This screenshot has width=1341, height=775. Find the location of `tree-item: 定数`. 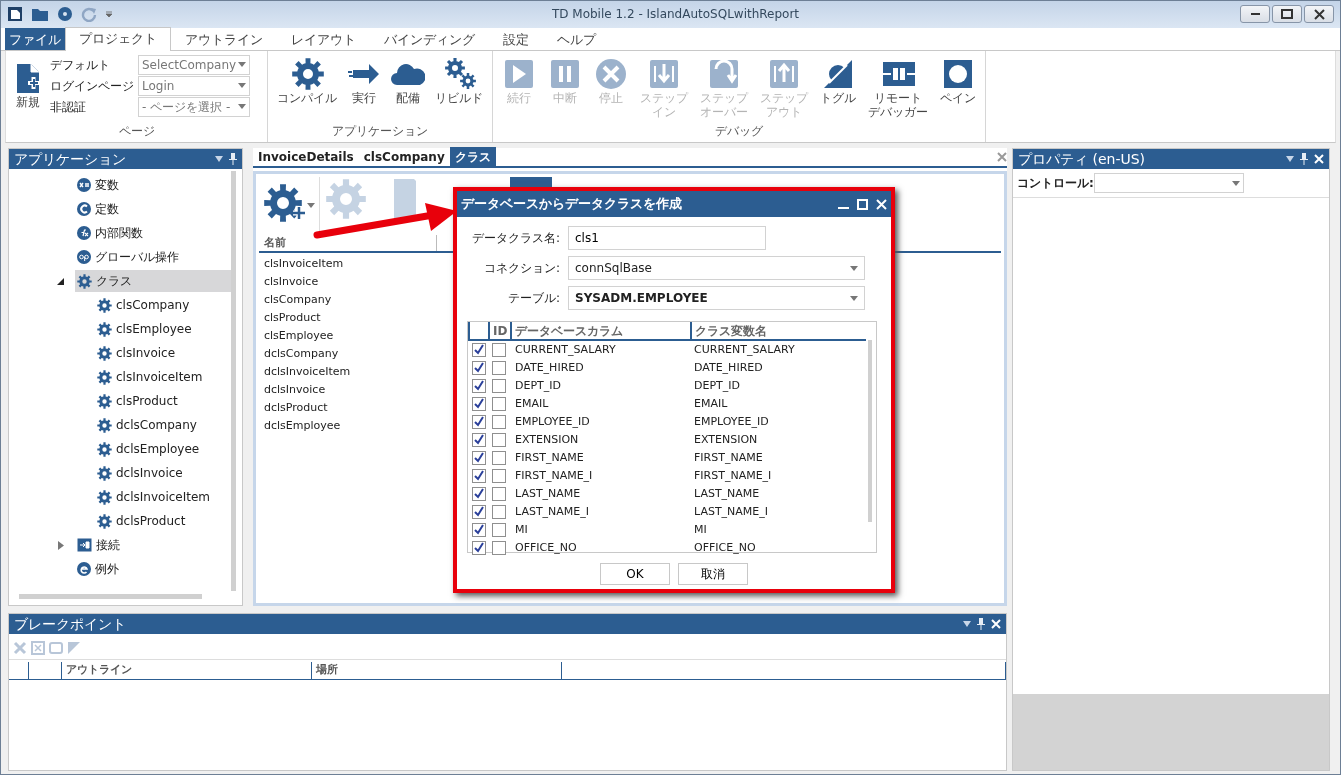

tree-item: 定数 is located at coordinates (99, 209).